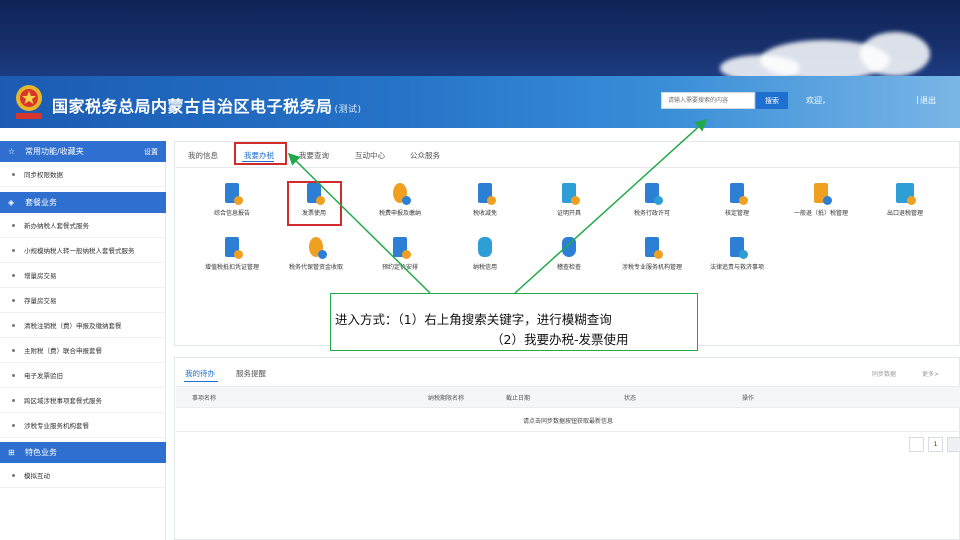  What do you see at coordinates (473, 319) in the screenshot?
I see `callout-line-1: 进入方式：（1）右上角搜索关键字，进行模糊查询` at bounding box center [473, 319].